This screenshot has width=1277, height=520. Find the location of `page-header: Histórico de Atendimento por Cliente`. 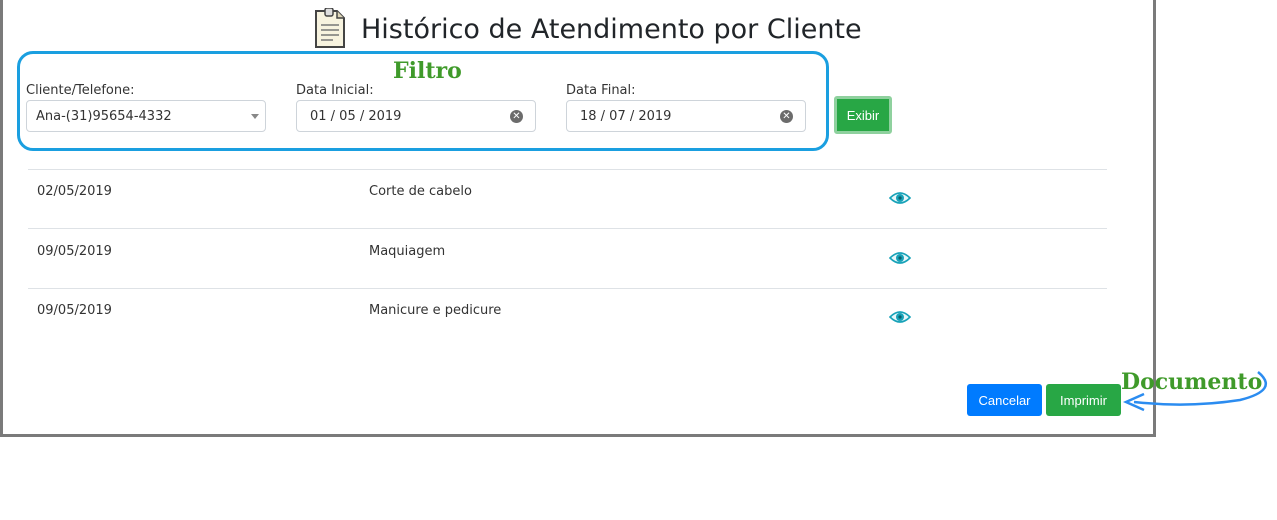

page-header: Histórico de Atendimento por Cliente is located at coordinates (587, 29).